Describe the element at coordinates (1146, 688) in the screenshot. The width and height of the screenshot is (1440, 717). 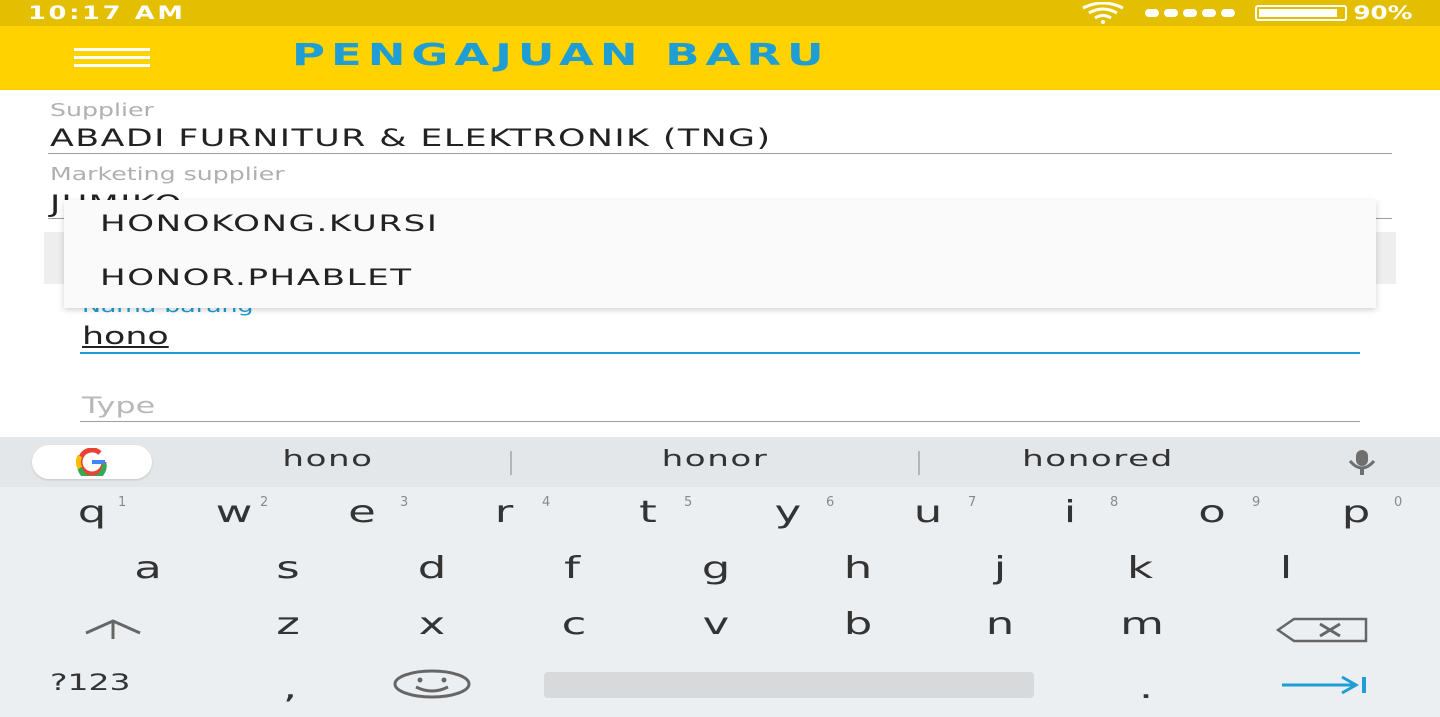
I see `period-key: .` at that location.